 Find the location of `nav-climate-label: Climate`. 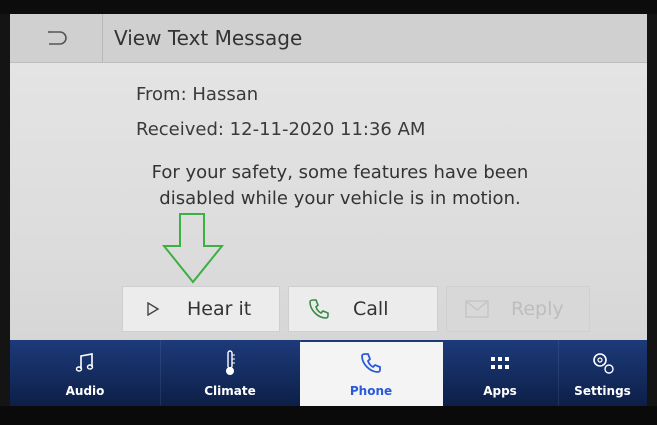

nav-climate-label: Climate is located at coordinates (230, 391).